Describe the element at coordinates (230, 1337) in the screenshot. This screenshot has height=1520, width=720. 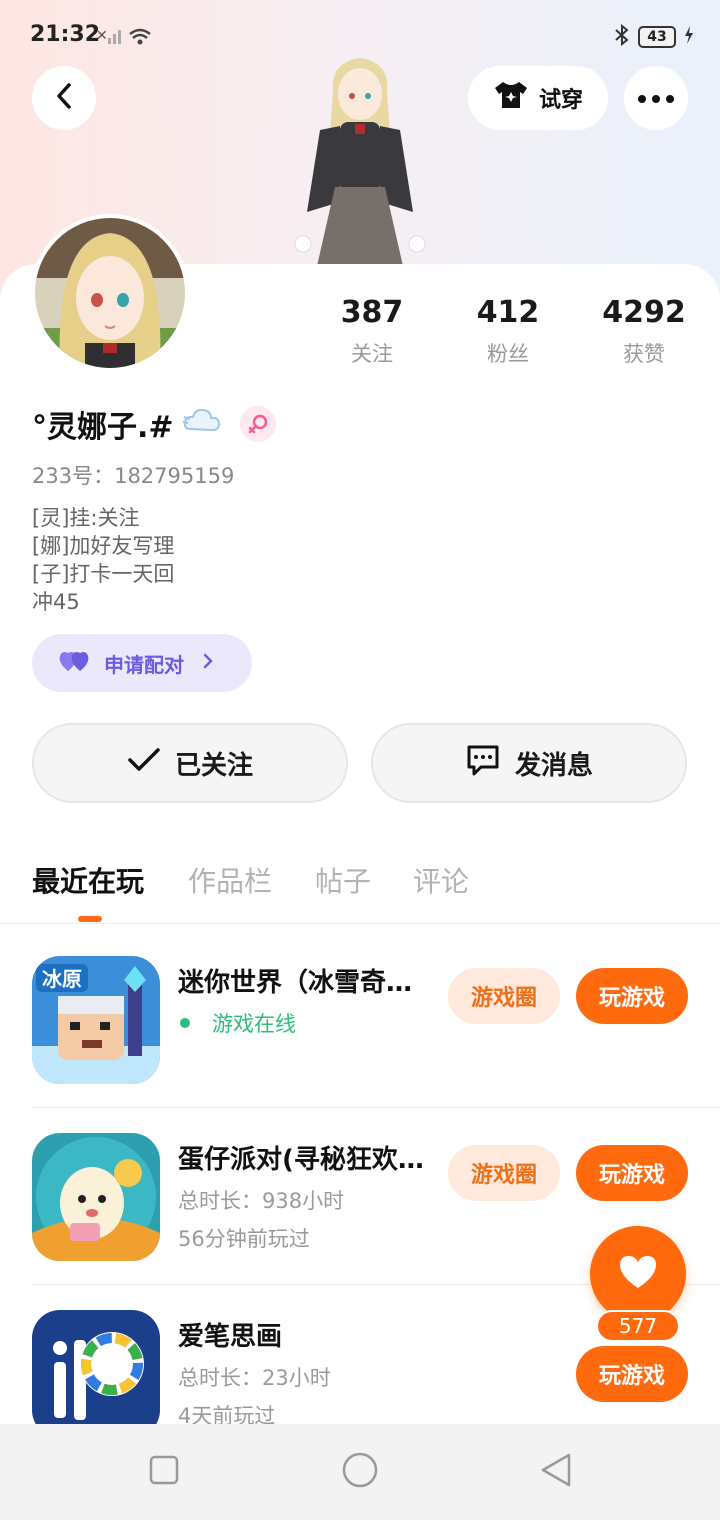
I see `game-title: 爱笔思画` at that location.